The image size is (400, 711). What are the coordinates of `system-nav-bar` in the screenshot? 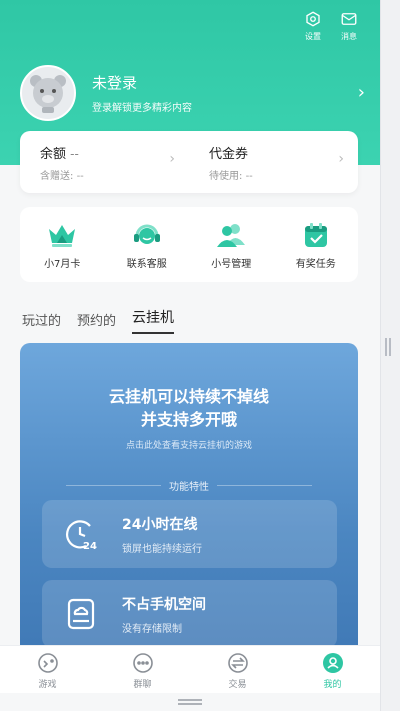 It's located at (190, 702).